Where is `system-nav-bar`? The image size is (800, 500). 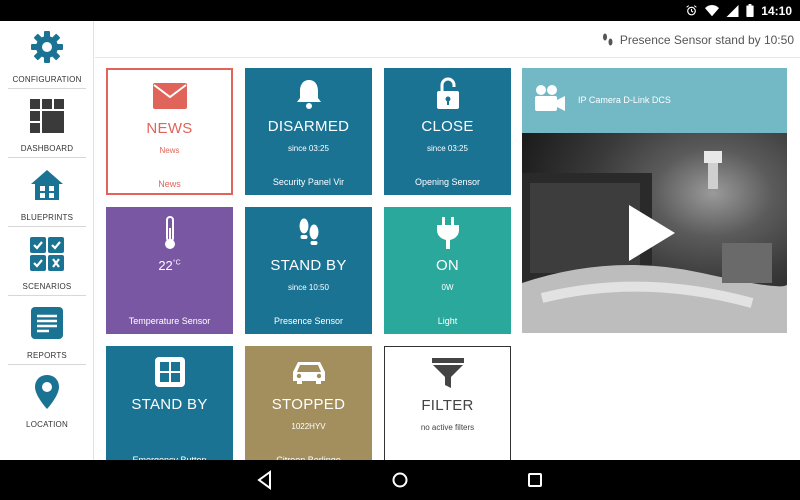
system-nav-bar is located at coordinates (400, 480).